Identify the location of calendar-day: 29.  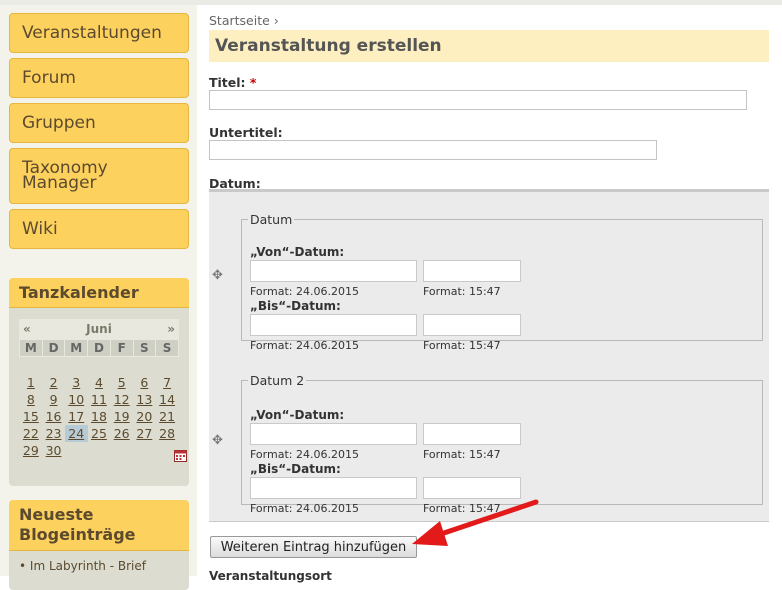
(31, 450).